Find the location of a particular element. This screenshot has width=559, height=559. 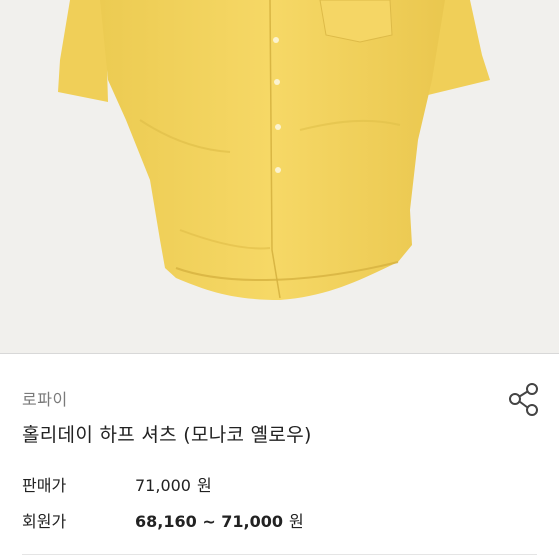

member-price-label: 회원가 is located at coordinates (44, 521).